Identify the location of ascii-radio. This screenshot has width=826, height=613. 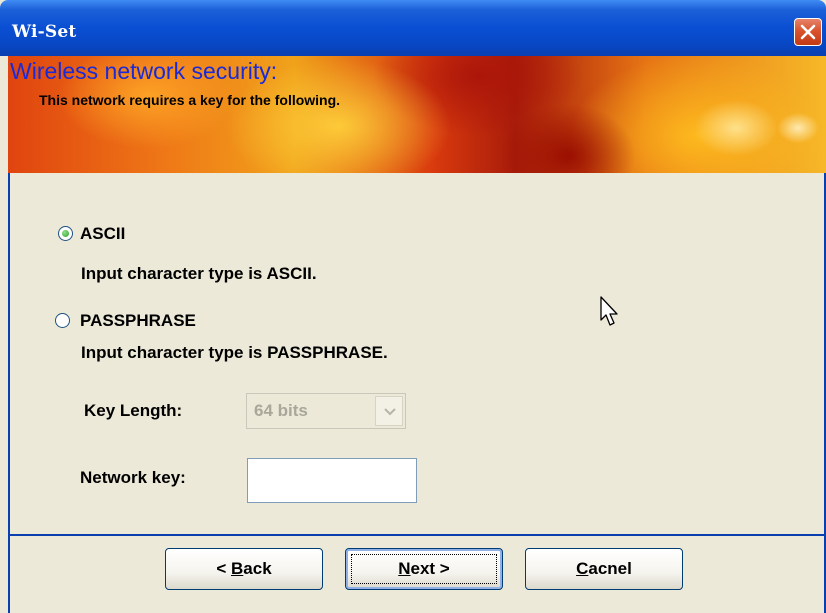
(65, 233).